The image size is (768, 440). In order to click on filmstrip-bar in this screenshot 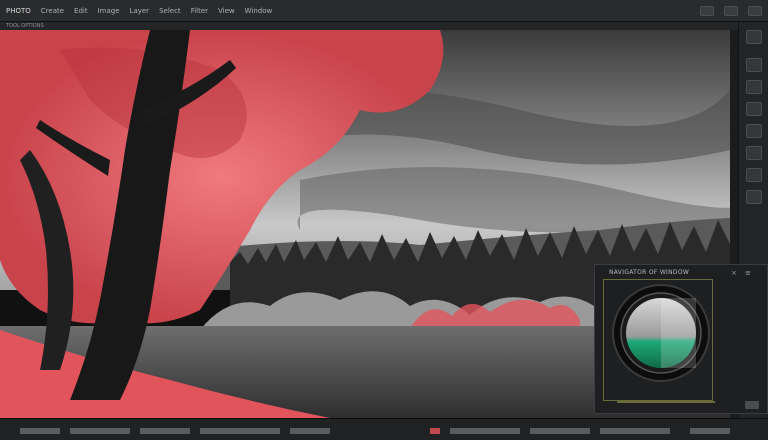, I will do `click(384, 429)`.